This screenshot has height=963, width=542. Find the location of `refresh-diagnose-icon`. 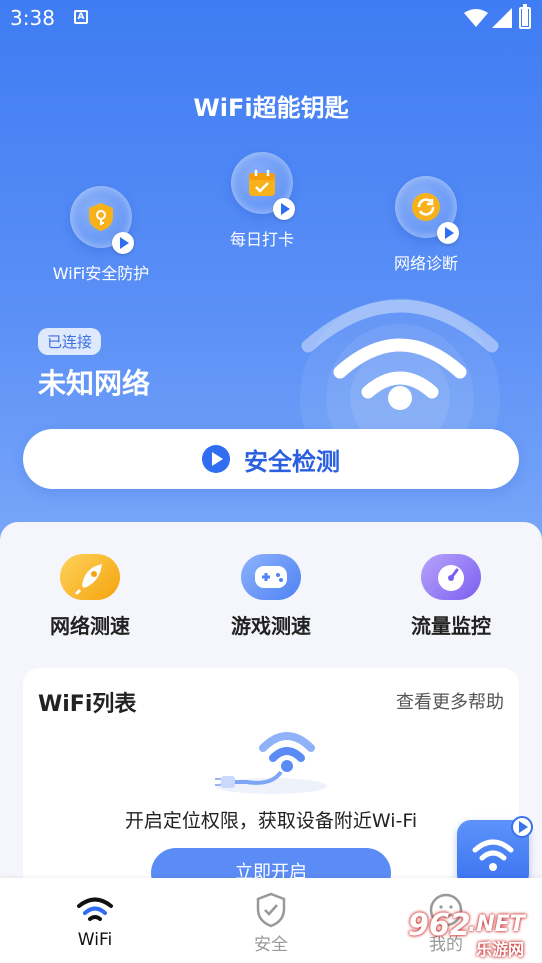

refresh-diagnose-icon is located at coordinates (426, 207).